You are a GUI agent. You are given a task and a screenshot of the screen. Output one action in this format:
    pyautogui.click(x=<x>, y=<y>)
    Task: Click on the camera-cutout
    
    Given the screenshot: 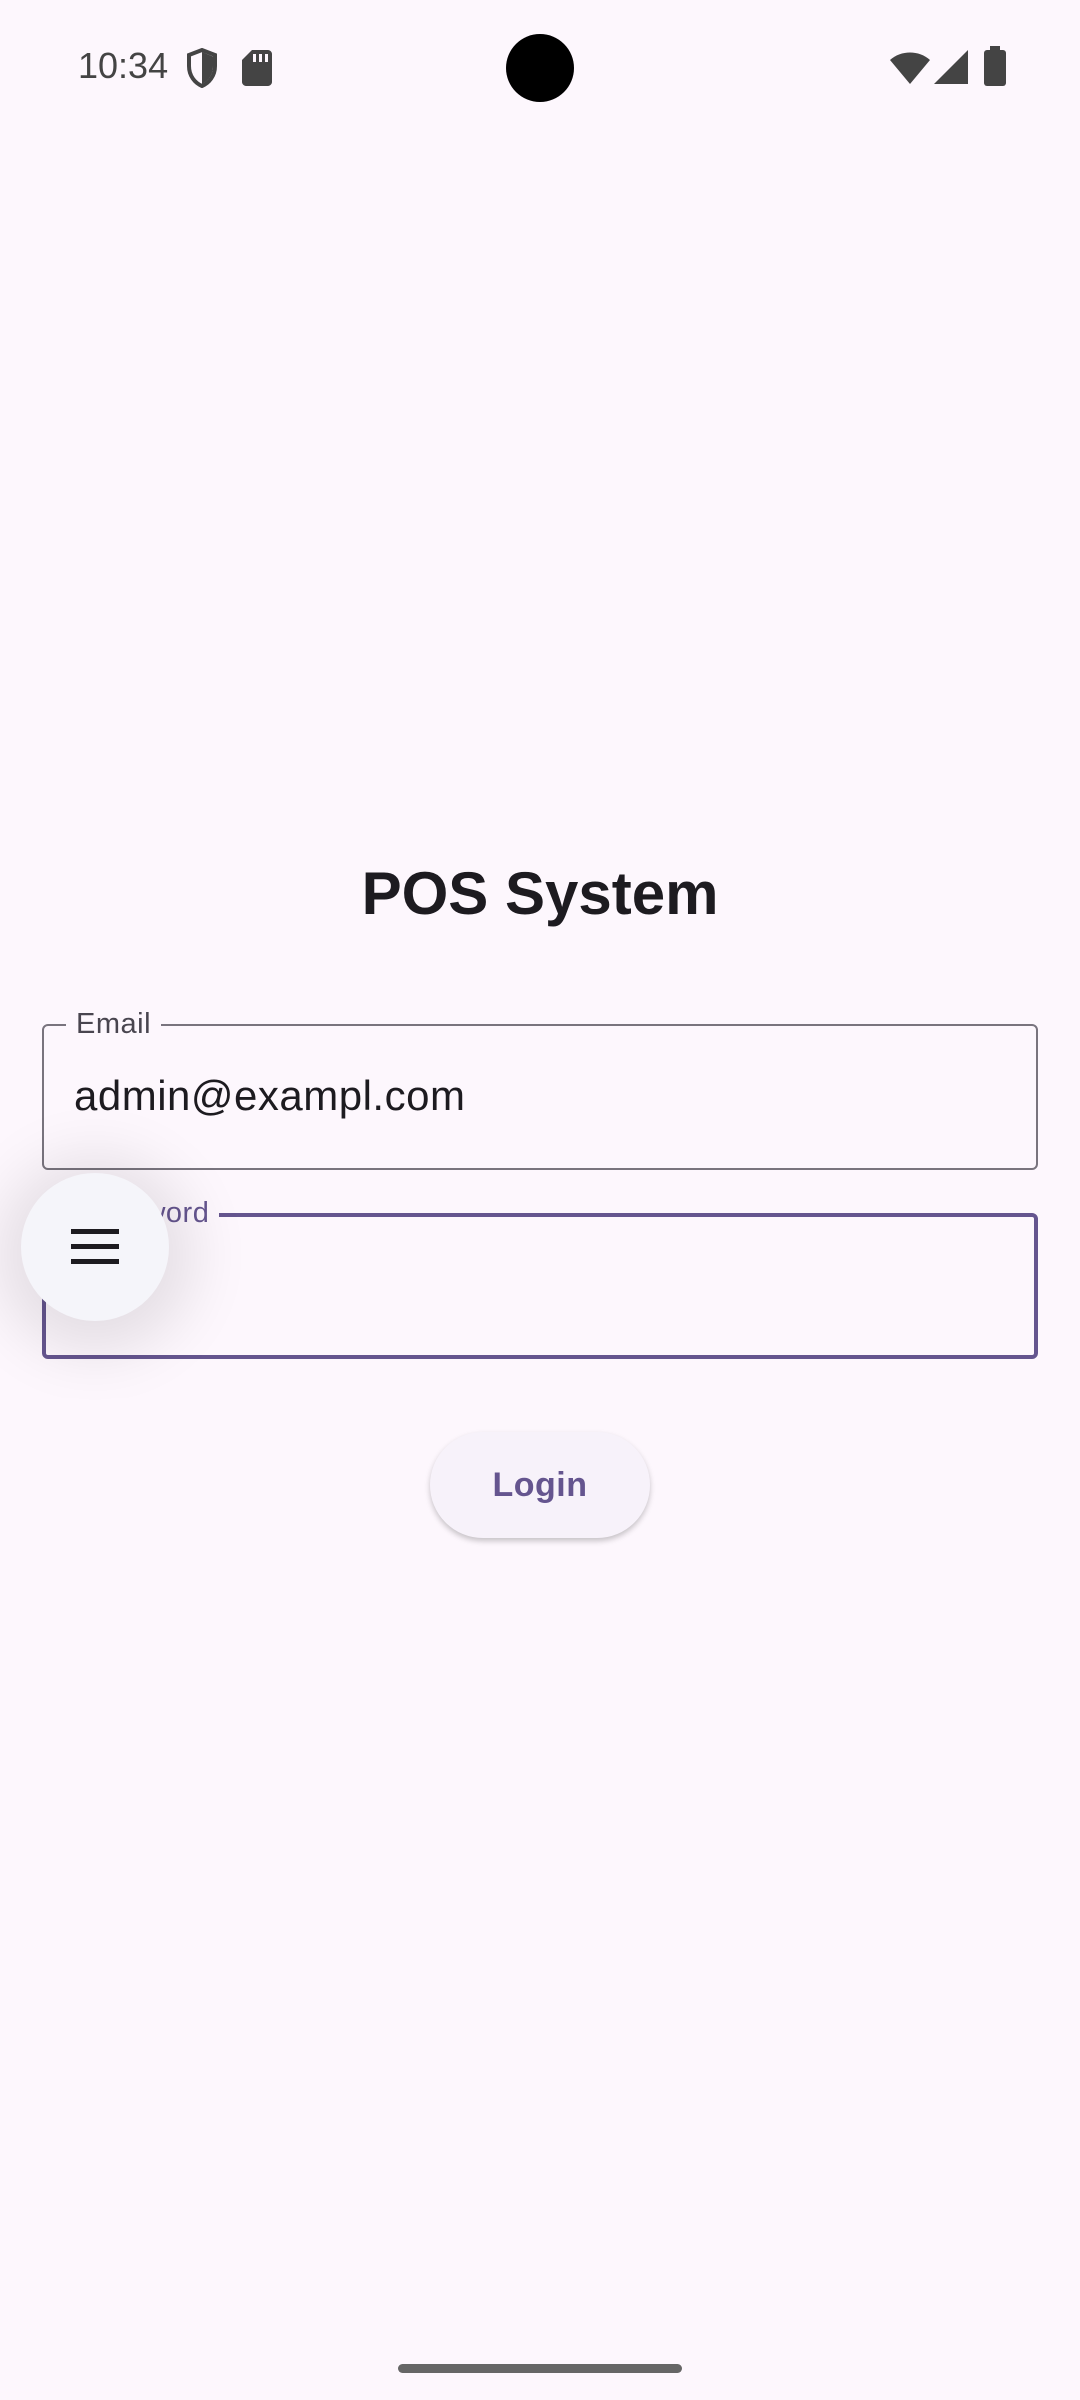 What is the action you would take?
    pyautogui.click(x=540, y=68)
    